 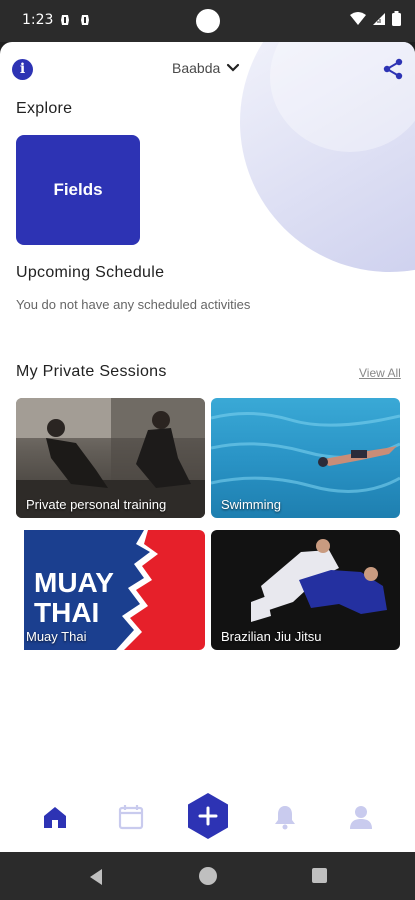 What do you see at coordinates (44, 108) in the screenshot?
I see `explore-title: Explore` at bounding box center [44, 108].